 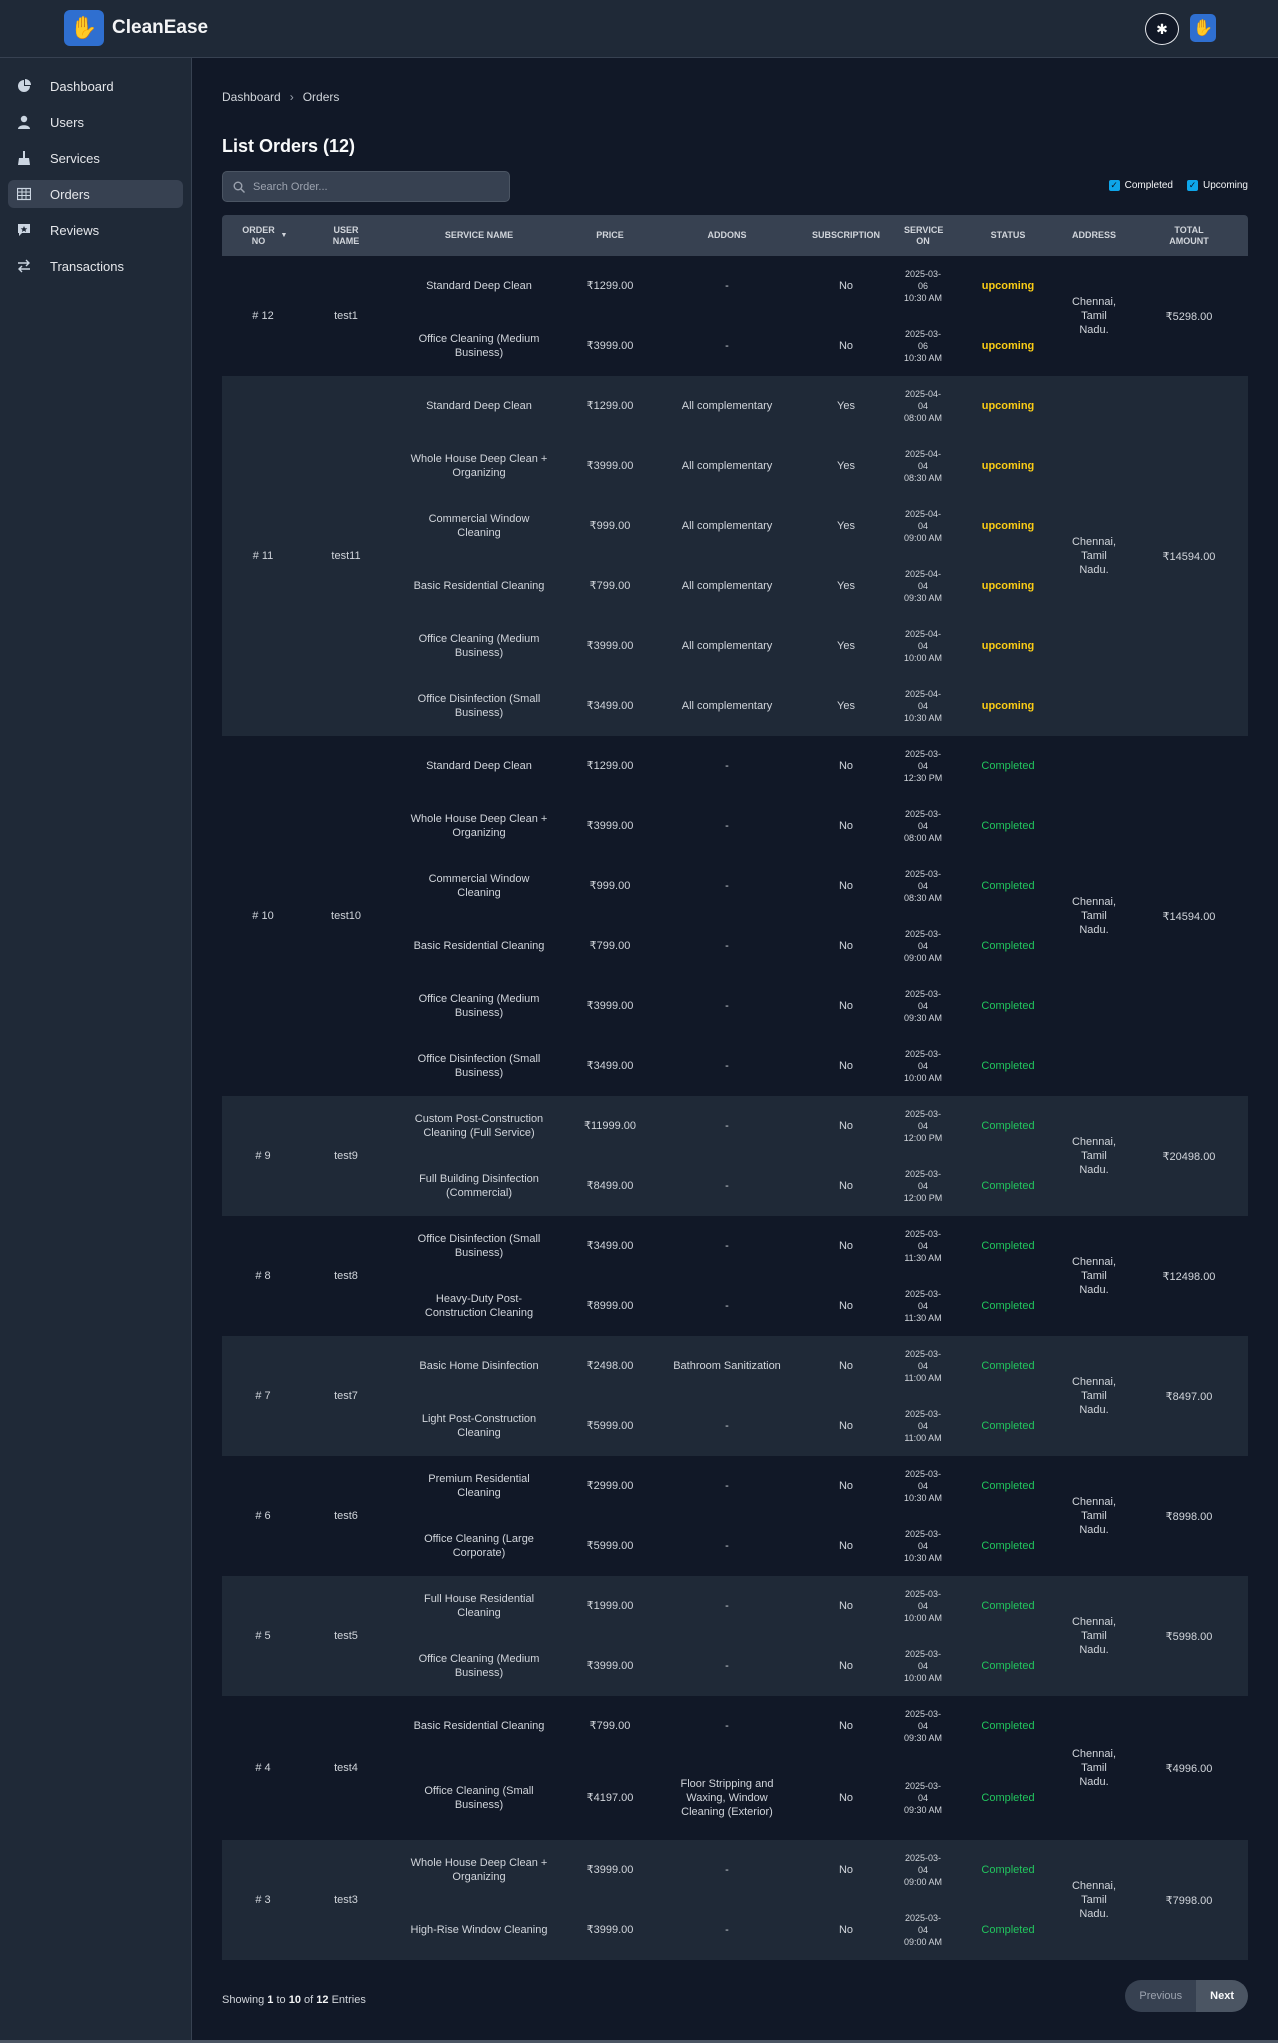 I want to click on column-header-label: ORDER NO, so click(x=258, y=235).